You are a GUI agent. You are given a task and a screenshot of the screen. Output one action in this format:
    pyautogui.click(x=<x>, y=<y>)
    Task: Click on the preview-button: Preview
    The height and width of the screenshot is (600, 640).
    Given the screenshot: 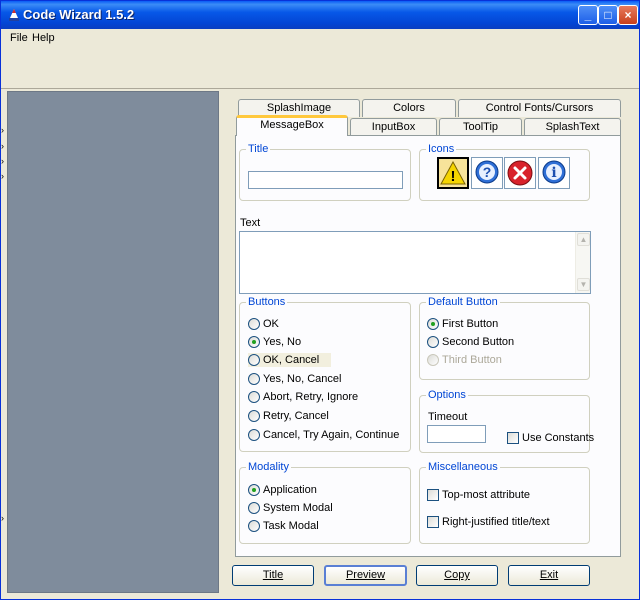 What is the action you would take?
    pyautogui.click(x=365, y=575)
    